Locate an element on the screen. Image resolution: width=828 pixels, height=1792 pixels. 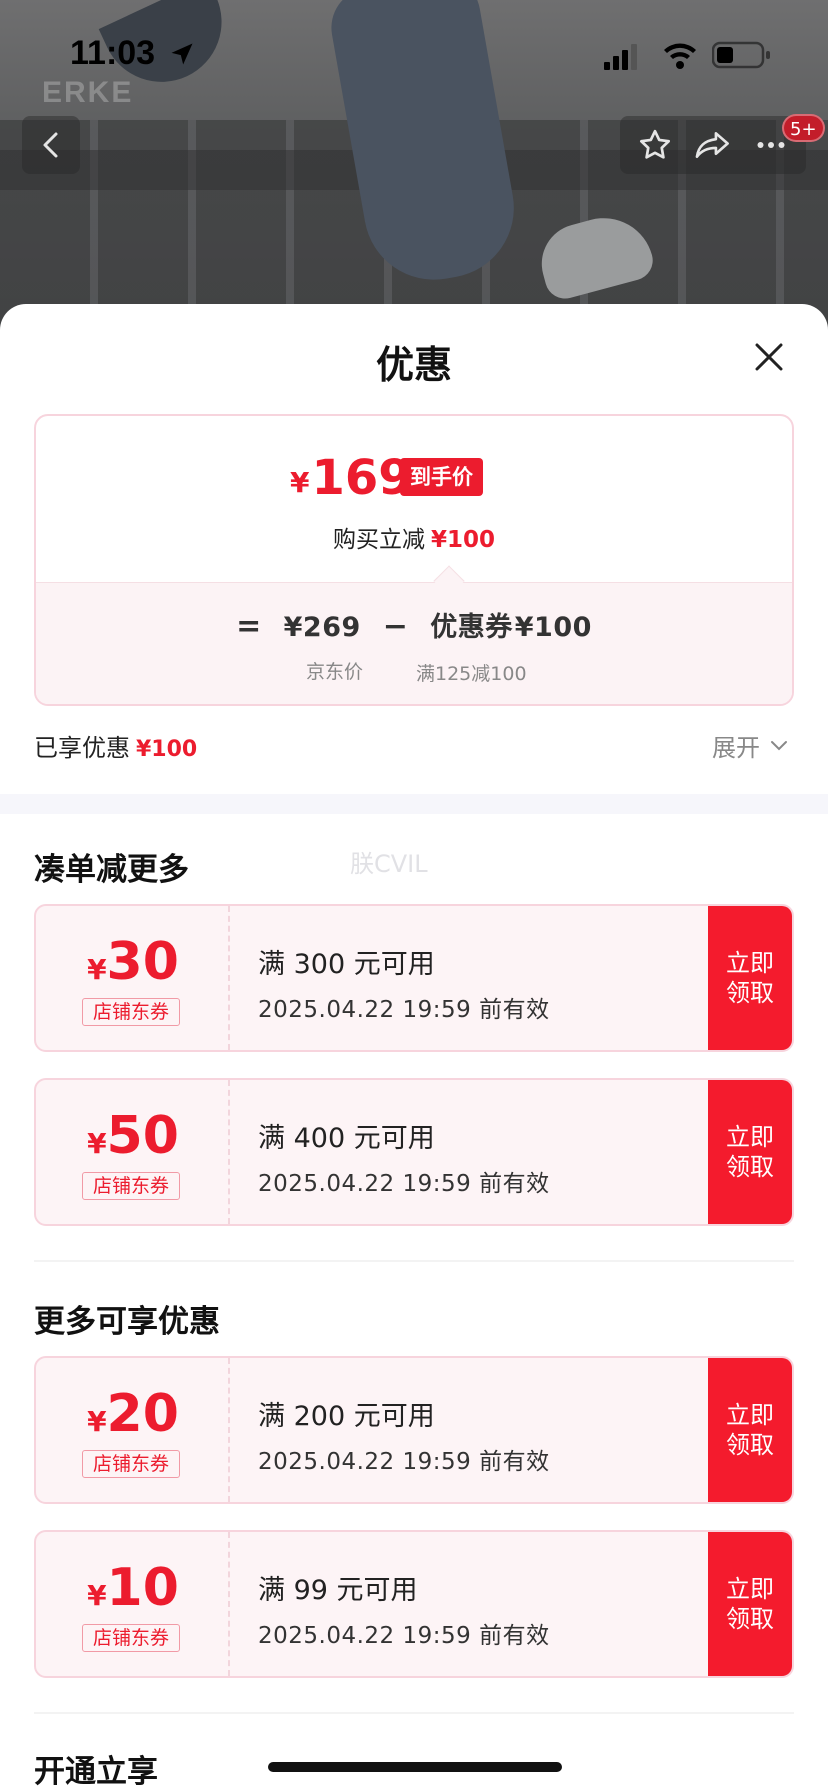
location-arrow-icon is located at coordinates (182, 54).